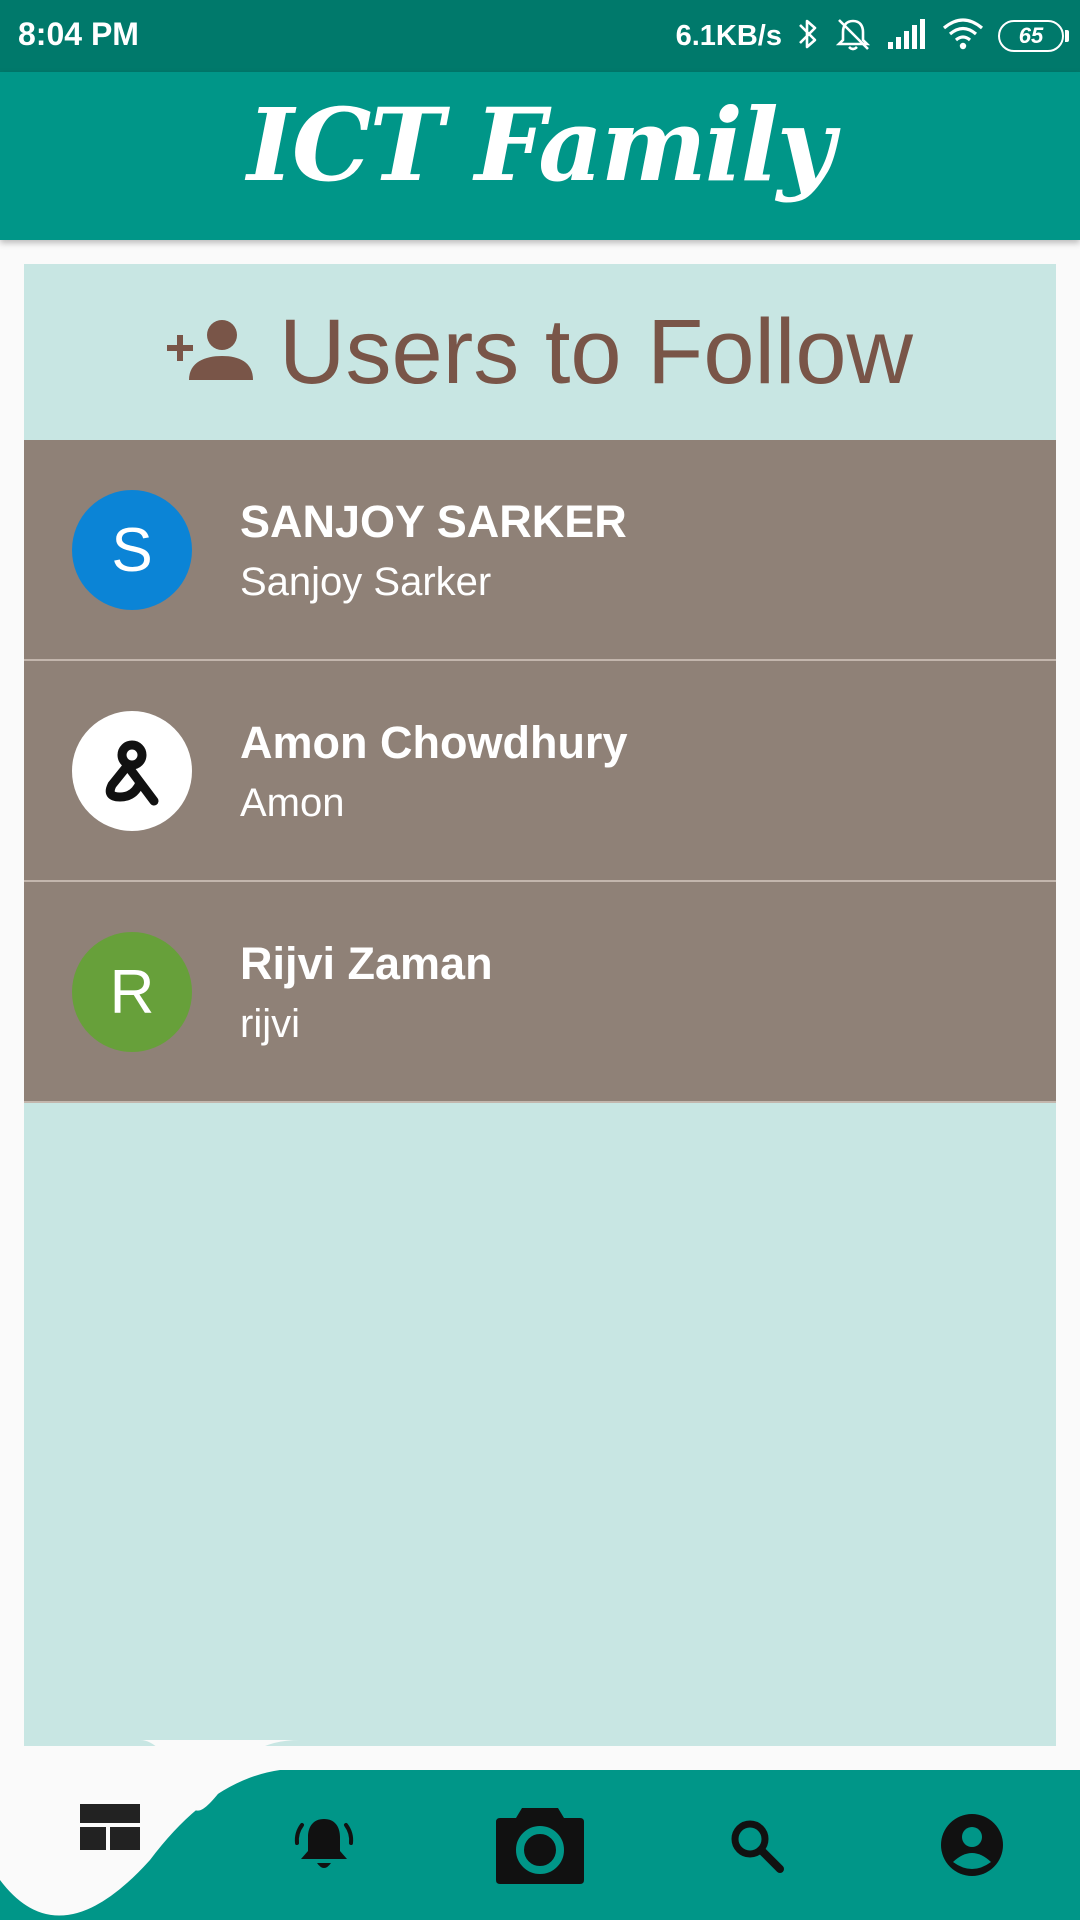 The width and height of the screenshot is (1080, 1920). What do you see at coordinates (78, 34) in the screenshot?
I see `status-time: 8:04 PM` at bounding box center [78, 34].